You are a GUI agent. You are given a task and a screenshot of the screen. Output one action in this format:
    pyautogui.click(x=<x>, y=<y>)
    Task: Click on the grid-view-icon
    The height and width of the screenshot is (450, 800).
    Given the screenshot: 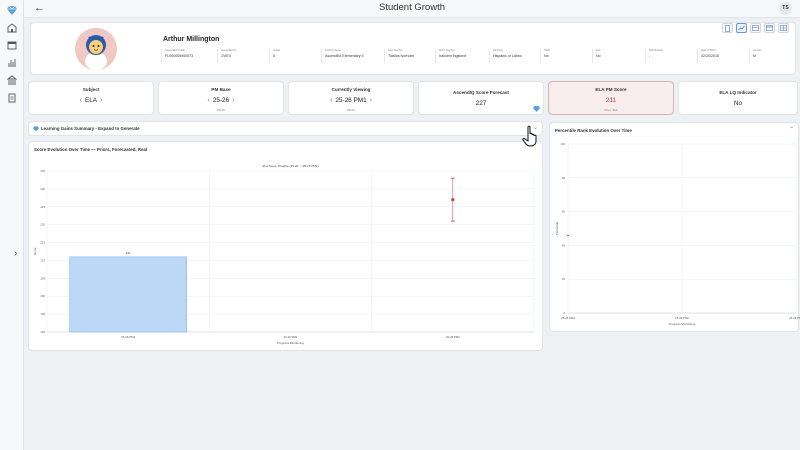 What is the action you would take?
    pyautogui.click(x=783, y=28)
    